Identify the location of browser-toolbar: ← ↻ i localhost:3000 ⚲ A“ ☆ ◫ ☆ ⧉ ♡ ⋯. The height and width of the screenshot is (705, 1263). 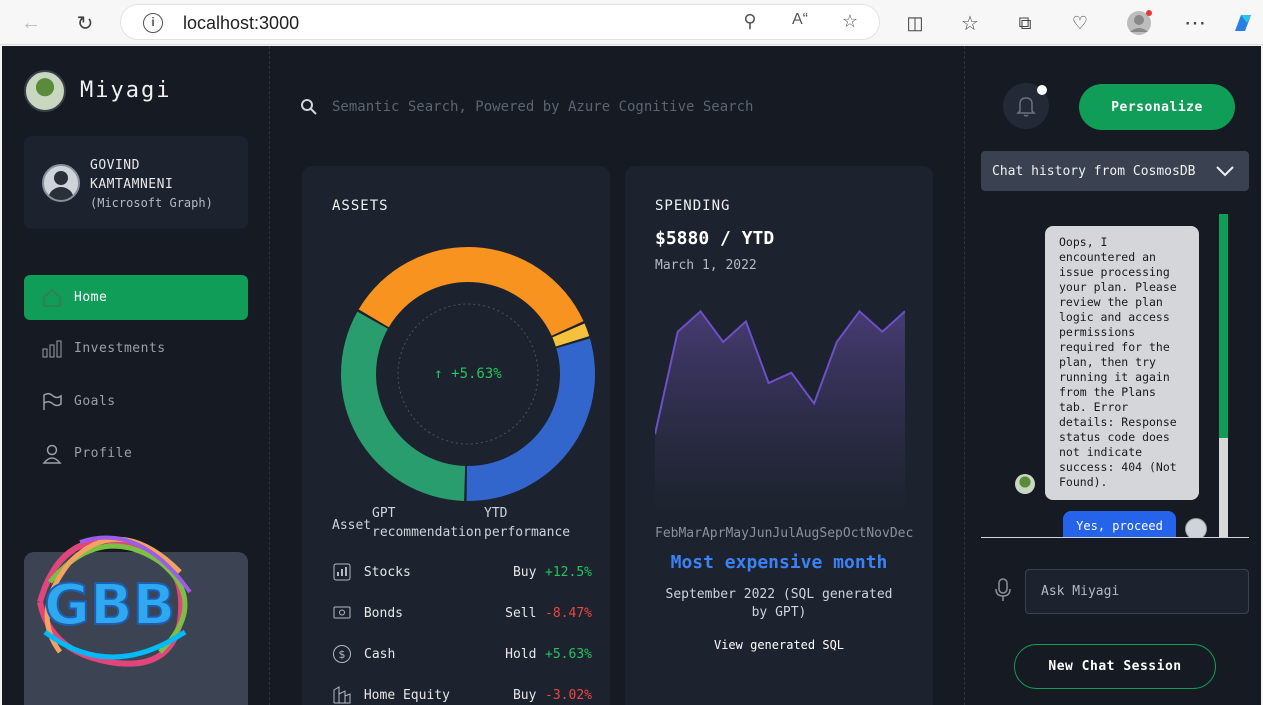
(631, 22).